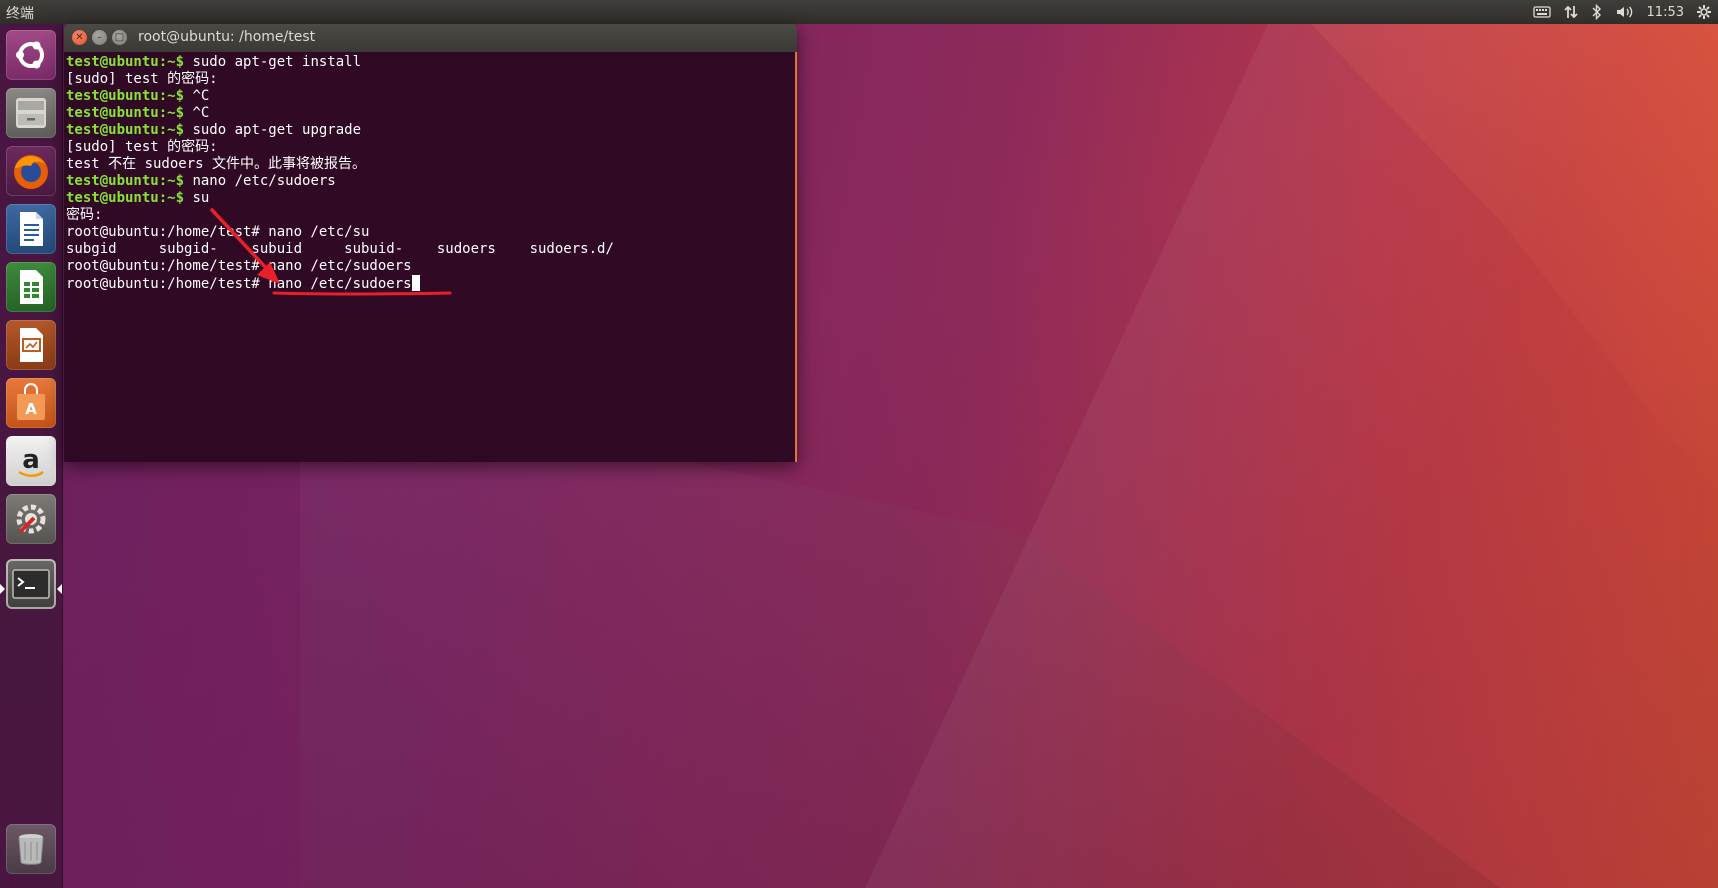  I want to click on minimize-icon: –, so click(99, 37).